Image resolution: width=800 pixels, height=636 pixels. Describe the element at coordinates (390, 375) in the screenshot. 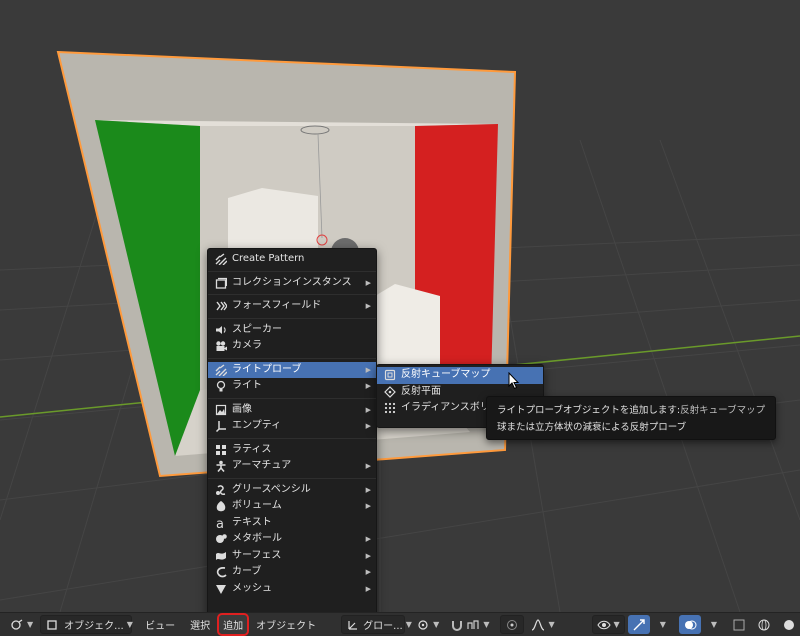

I see `cubemap-icon` at that location.